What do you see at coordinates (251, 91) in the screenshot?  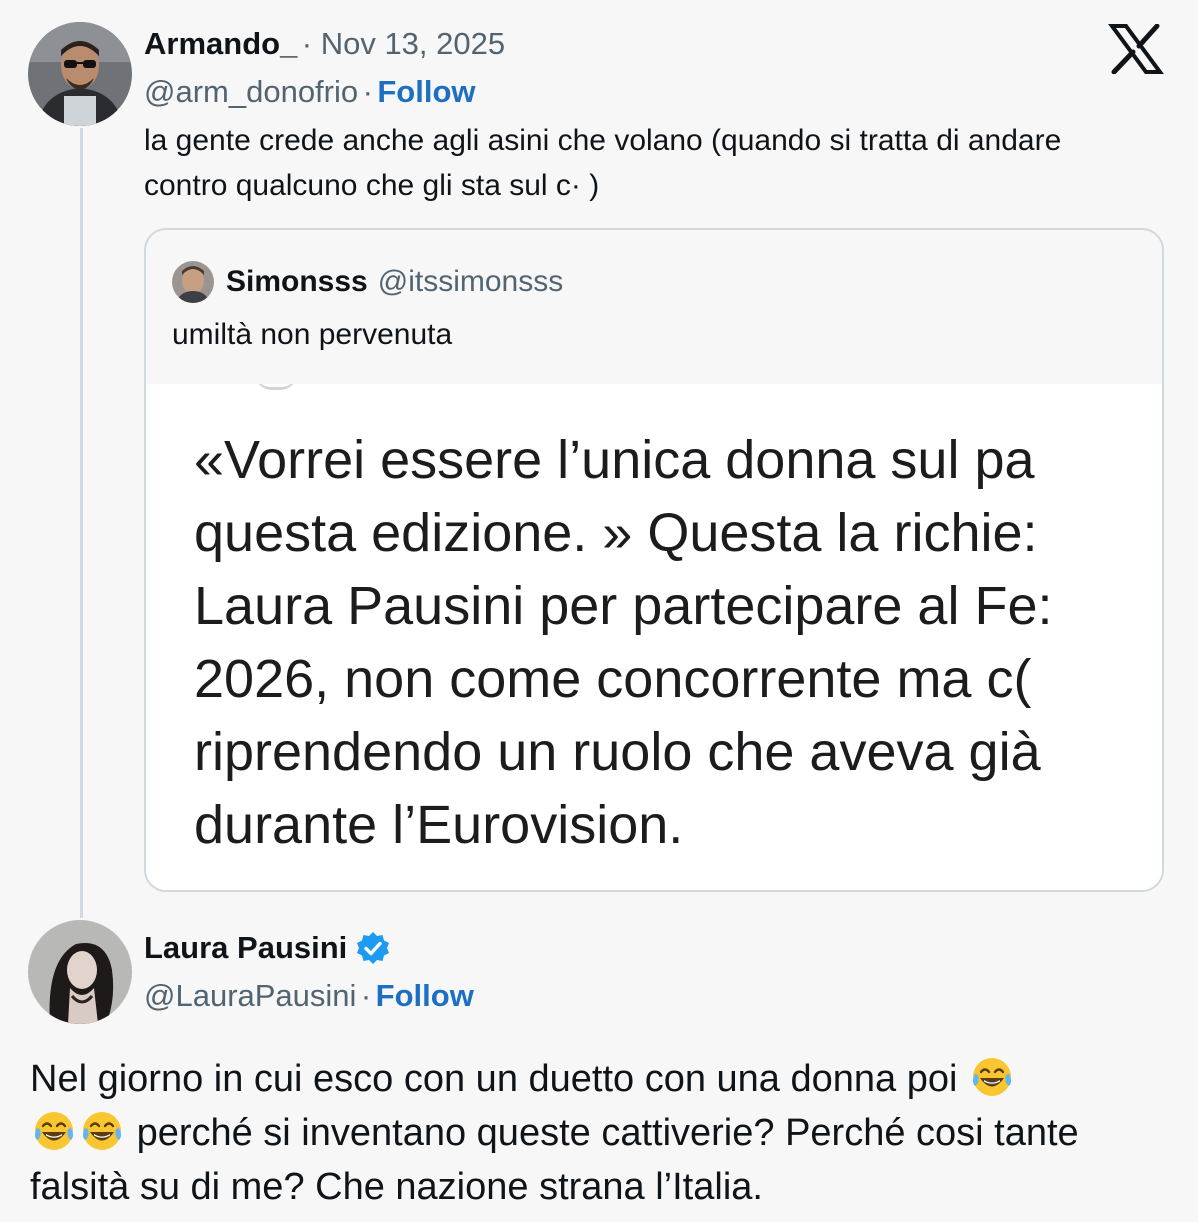 I see `tweet1-handle: @arm_donofrio` at bounding box center [251, 91].